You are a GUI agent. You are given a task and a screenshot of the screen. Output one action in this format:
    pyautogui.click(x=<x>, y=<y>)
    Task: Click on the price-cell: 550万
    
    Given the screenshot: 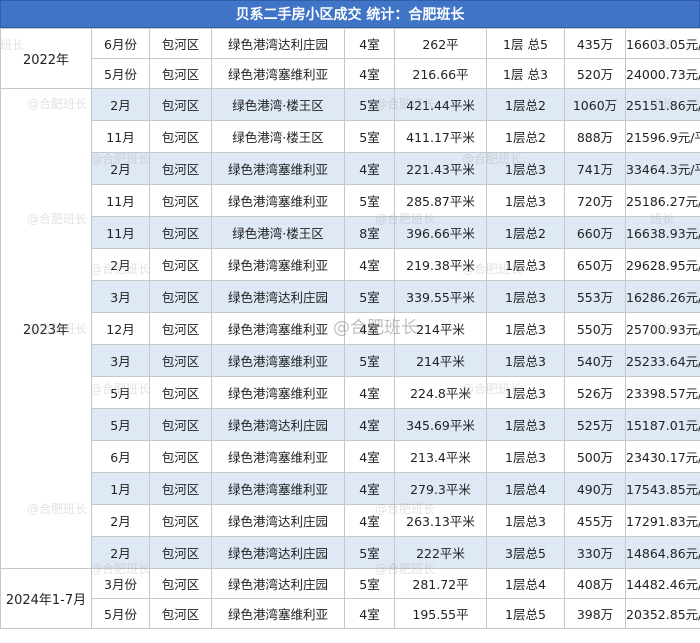 What is the action you would take?
    pyautogui.click(x=595, y=328)
    